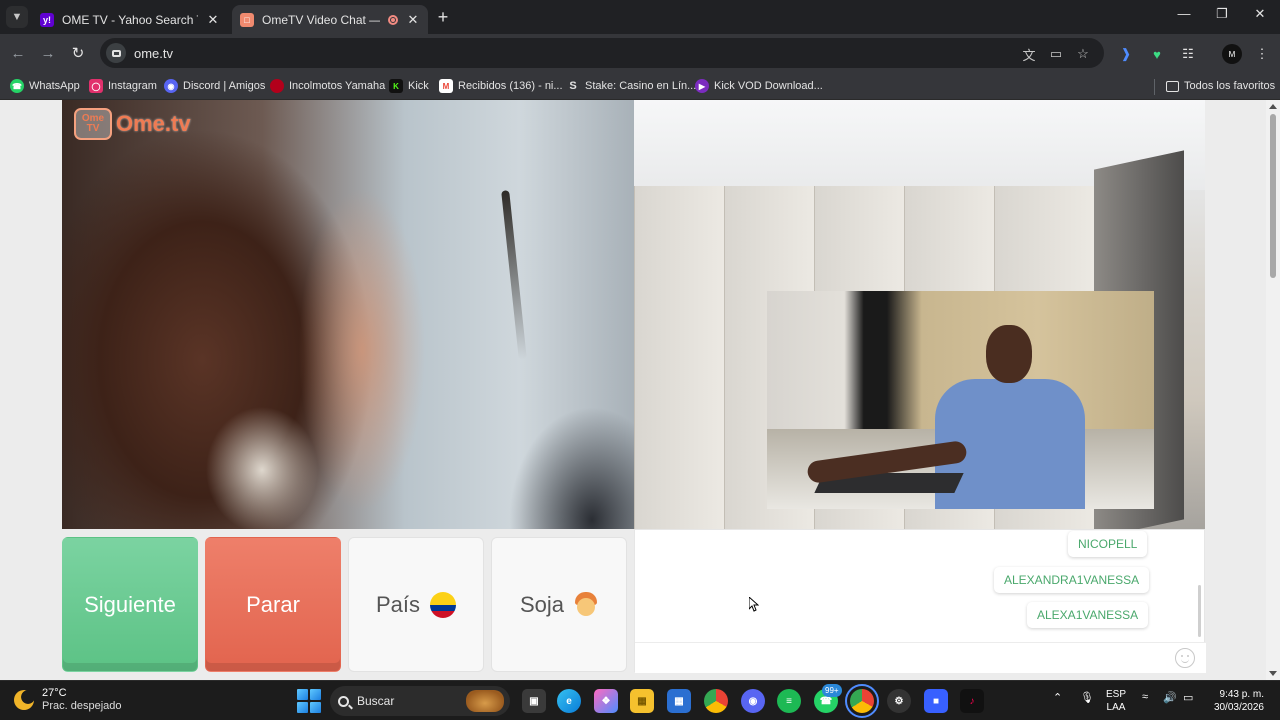 The width and height of the screenshot is (1280, 720). What do you see at coordinates (1185, 658) in the screenshot?
I see `emoji-smiley-icon` at bounding box center [1185, 658].